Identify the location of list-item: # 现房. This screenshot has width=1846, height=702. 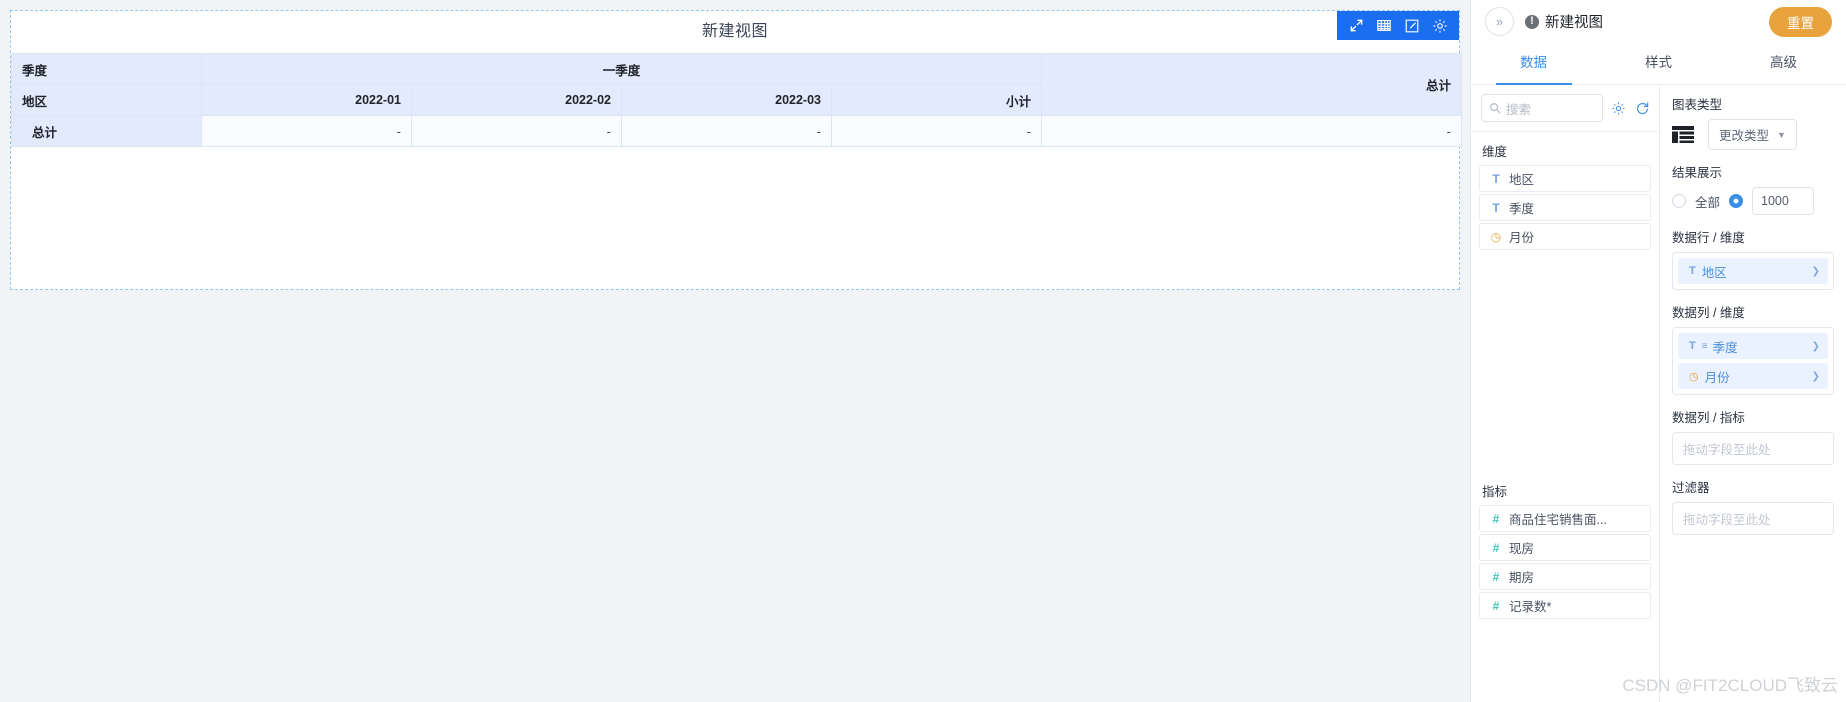
(1565, 547).